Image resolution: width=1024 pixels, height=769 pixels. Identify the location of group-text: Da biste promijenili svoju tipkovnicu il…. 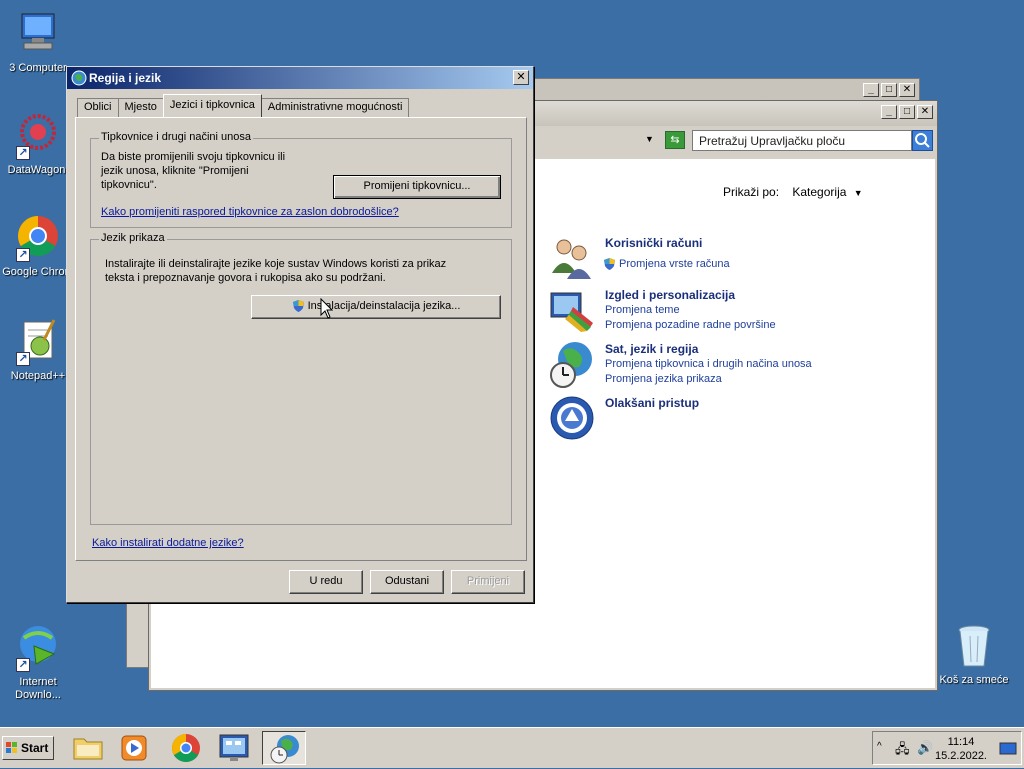
(193, 157).